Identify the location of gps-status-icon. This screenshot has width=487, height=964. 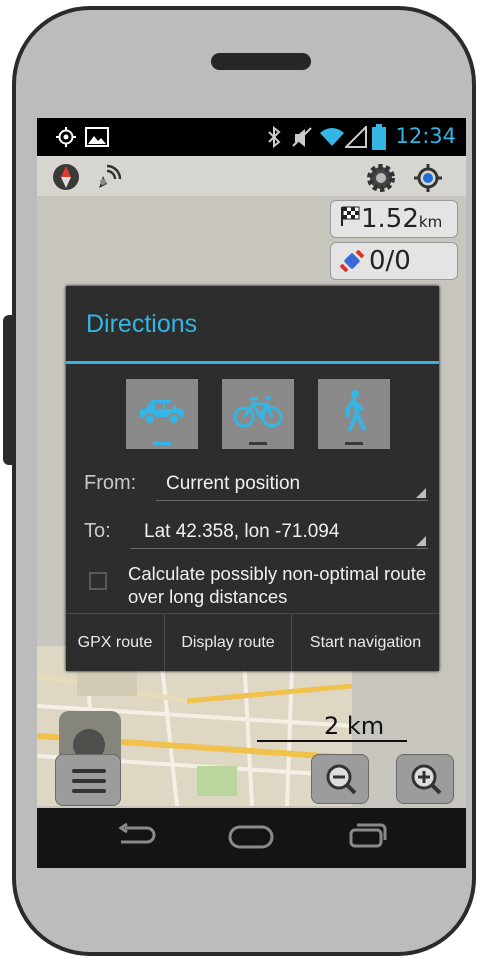
(108, 177).